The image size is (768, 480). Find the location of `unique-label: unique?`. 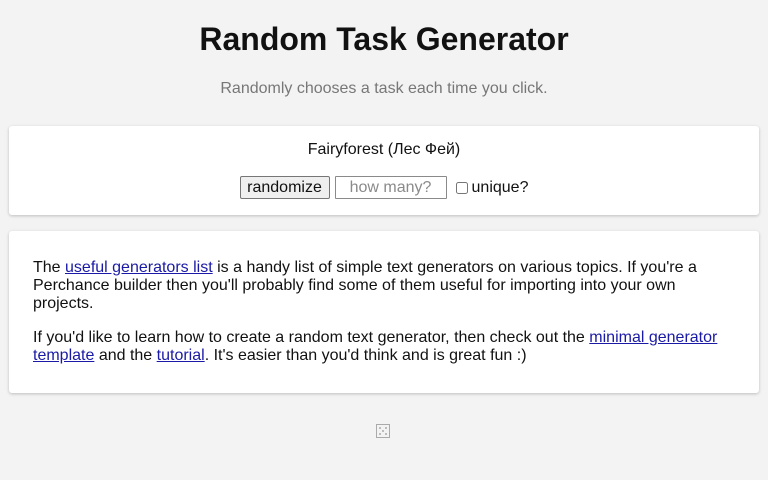

unique-label: unique? is located at coordinates (500, 187).